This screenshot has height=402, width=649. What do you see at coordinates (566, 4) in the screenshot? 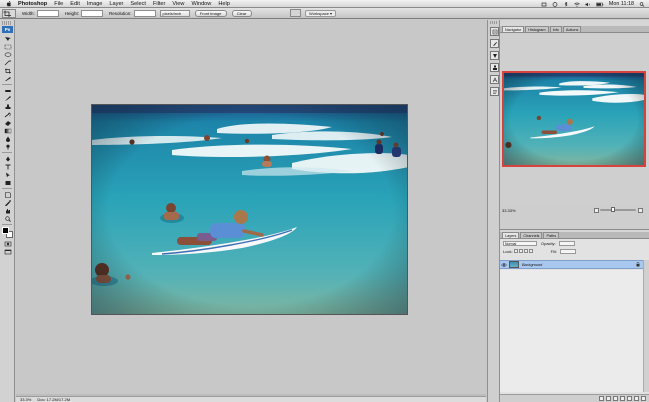
I see `bluetooth-icon` at bounding box center [566, 4].